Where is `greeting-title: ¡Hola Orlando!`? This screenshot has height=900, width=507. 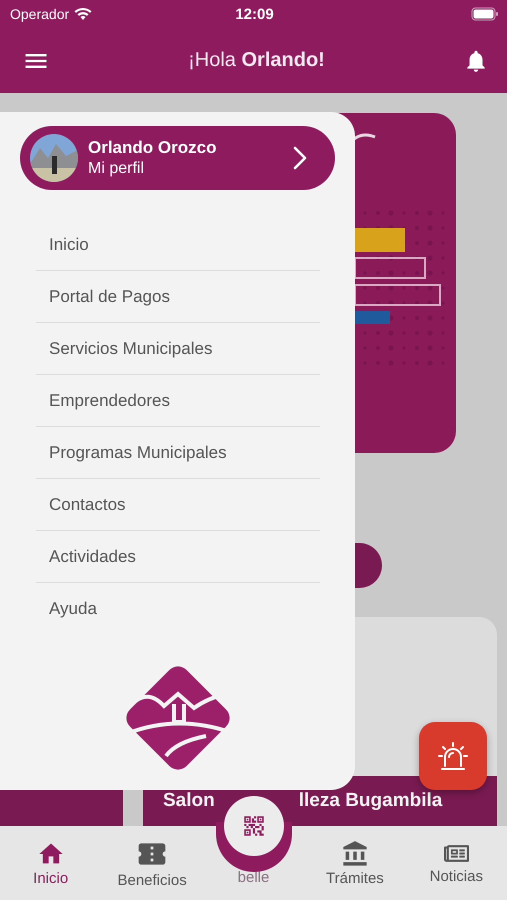 greeting-title: ¡Hola Orlando! is located at coordinates (256, 60).